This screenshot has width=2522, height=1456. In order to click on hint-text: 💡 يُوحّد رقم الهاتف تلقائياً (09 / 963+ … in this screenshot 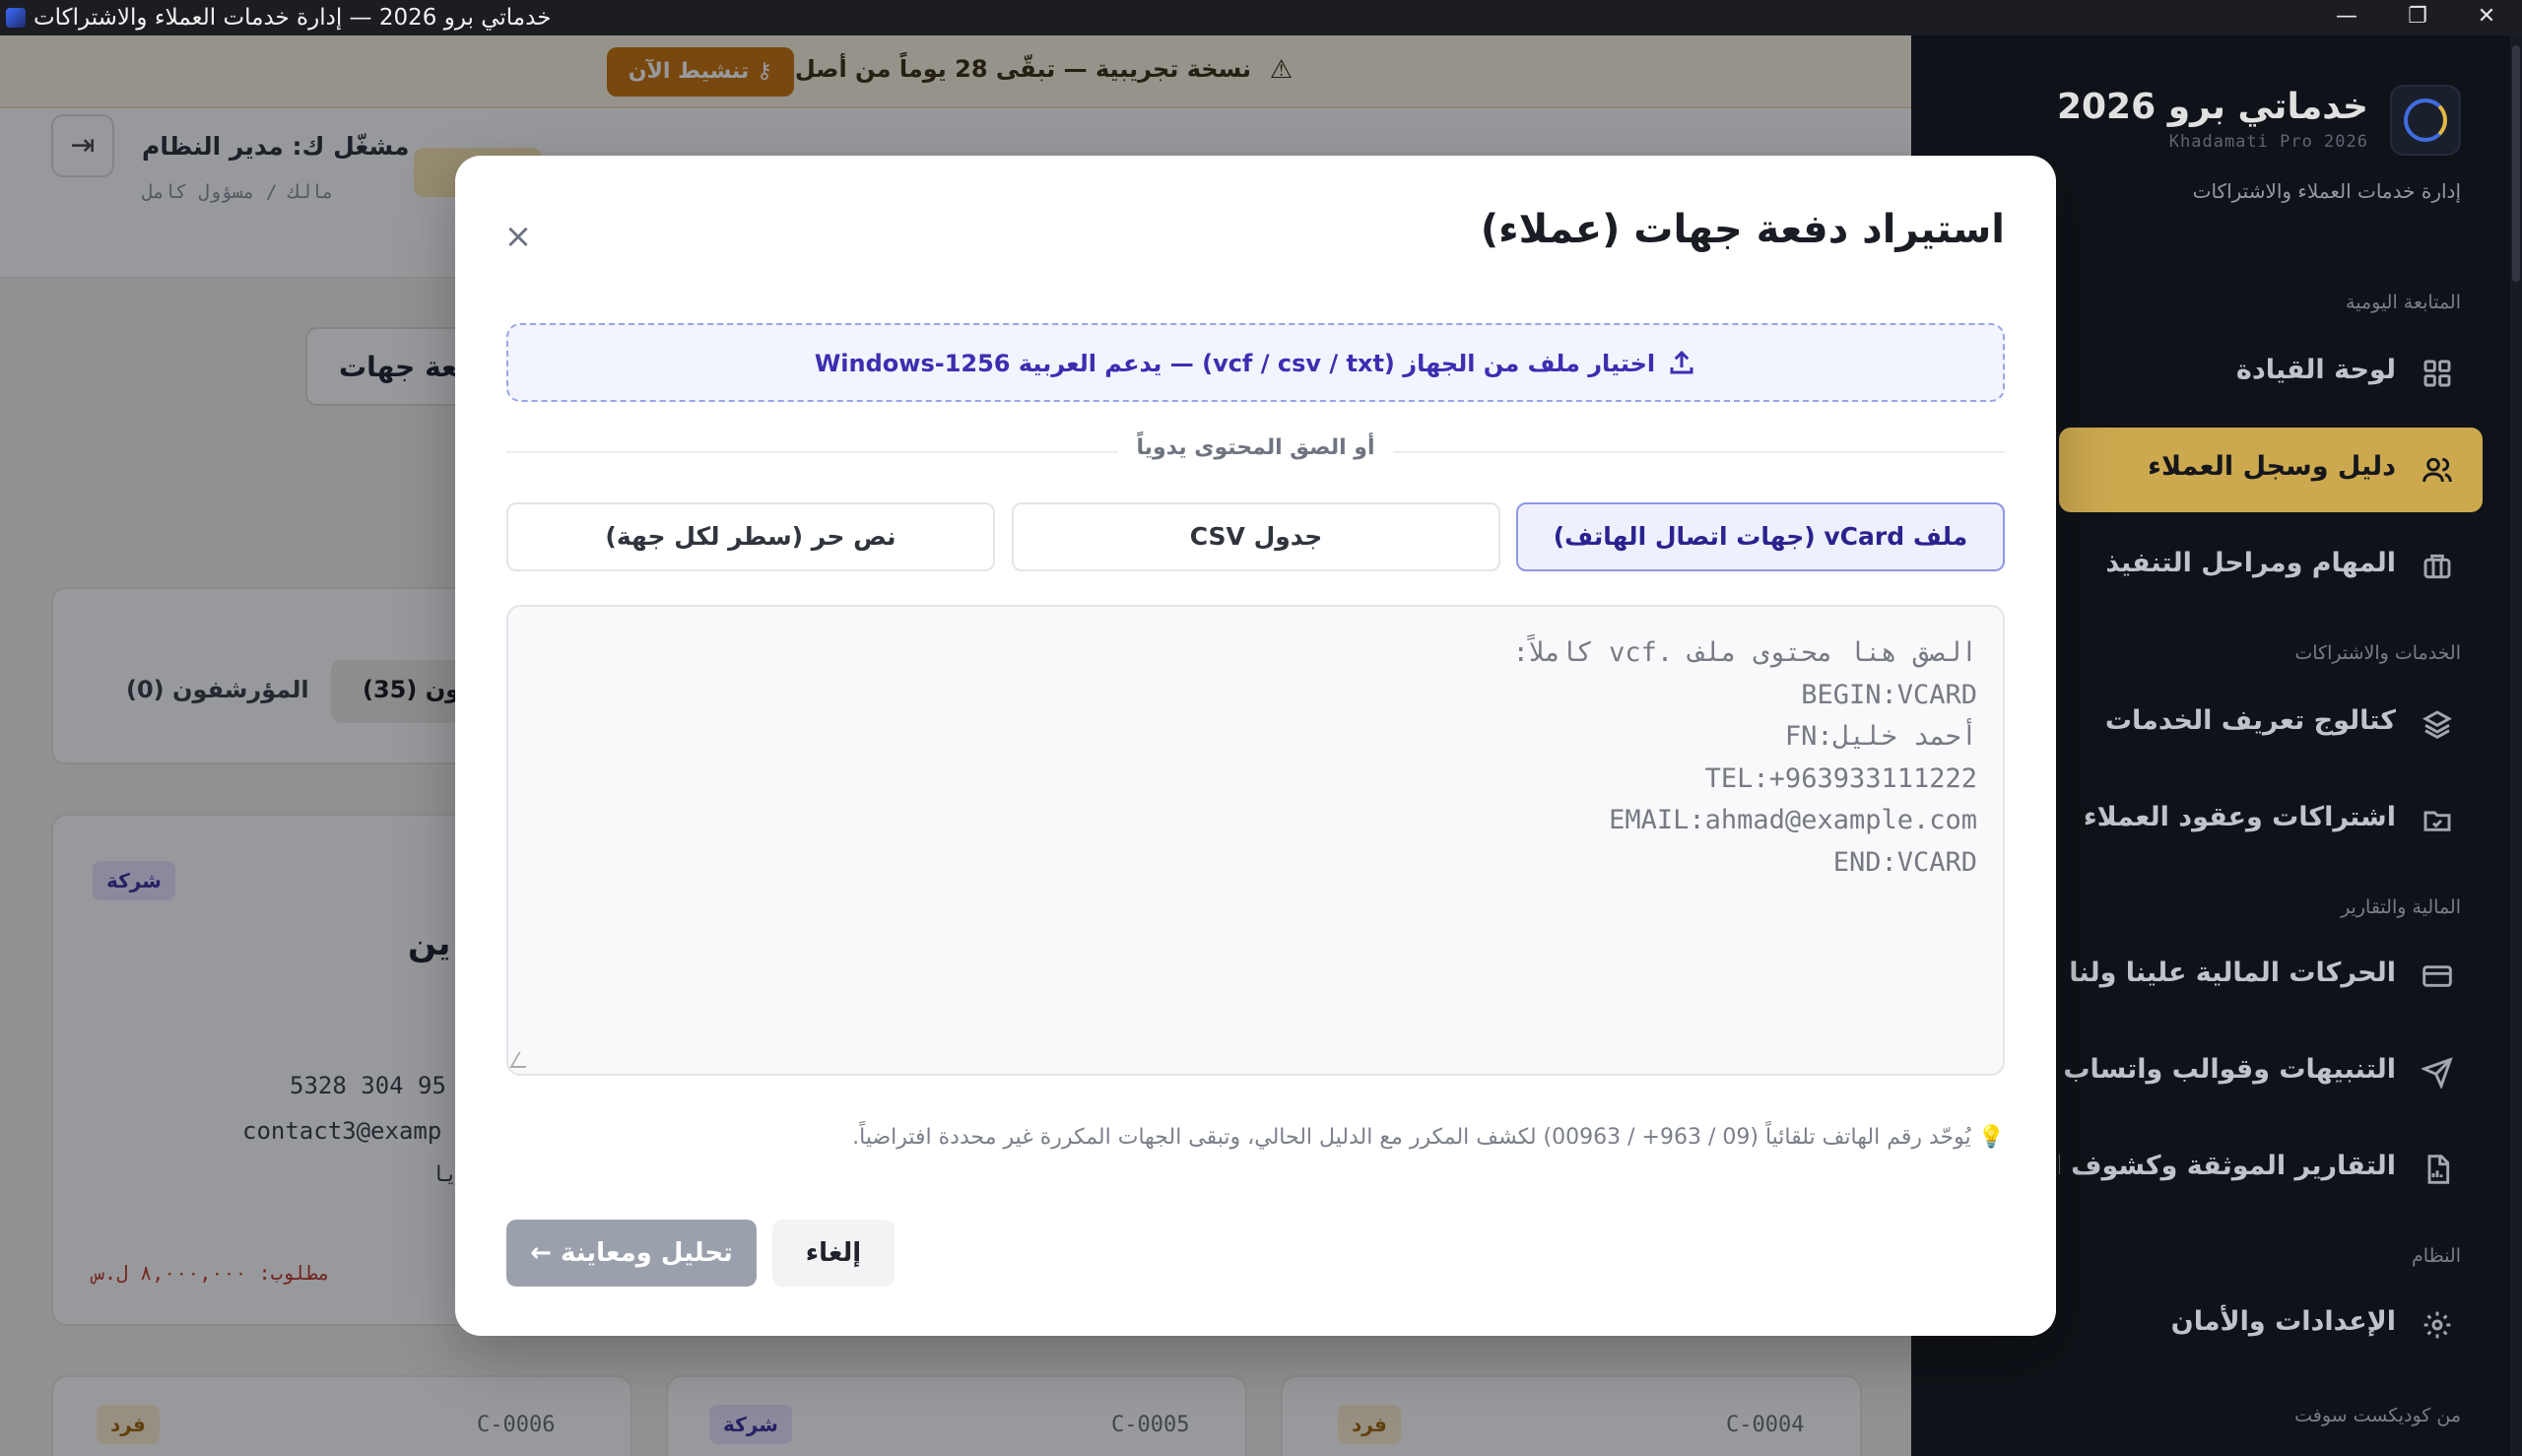, I will do `click(1428, 1137)`.